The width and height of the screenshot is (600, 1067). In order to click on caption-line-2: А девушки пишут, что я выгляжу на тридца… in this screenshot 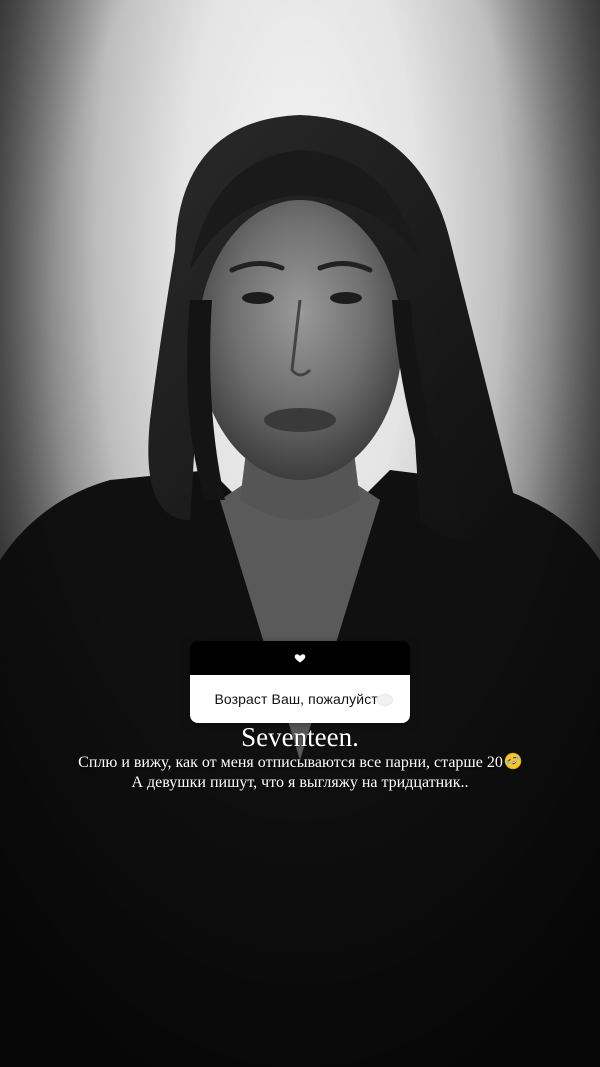, I will do `click(300, 782)`.